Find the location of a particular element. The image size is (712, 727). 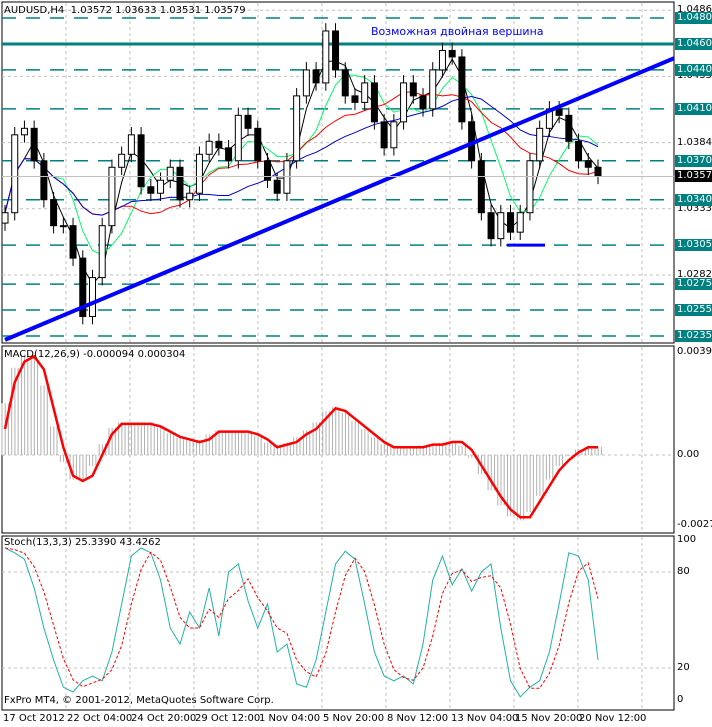

macd-axis-label: 0.00 is located at coordinates (688, 454).